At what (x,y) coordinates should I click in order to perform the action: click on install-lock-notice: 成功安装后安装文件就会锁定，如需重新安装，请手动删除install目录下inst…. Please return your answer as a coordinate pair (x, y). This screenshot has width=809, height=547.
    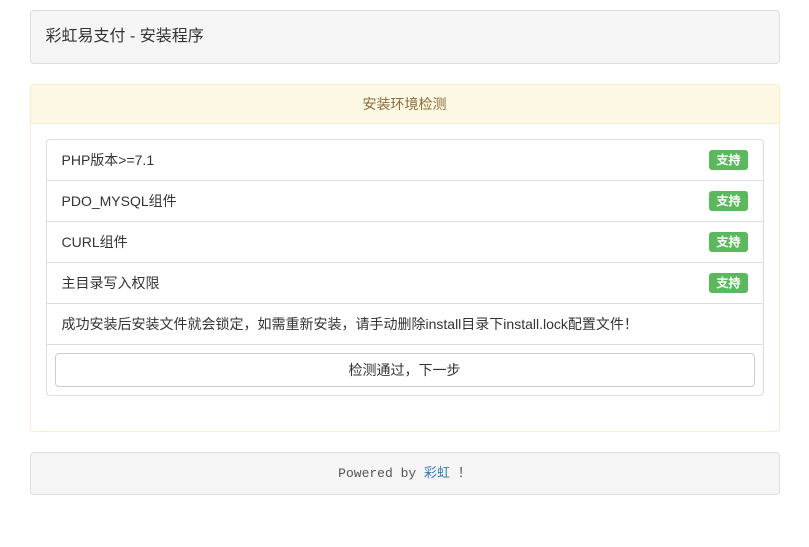
    Looking at the image, I should click on (404, 324).